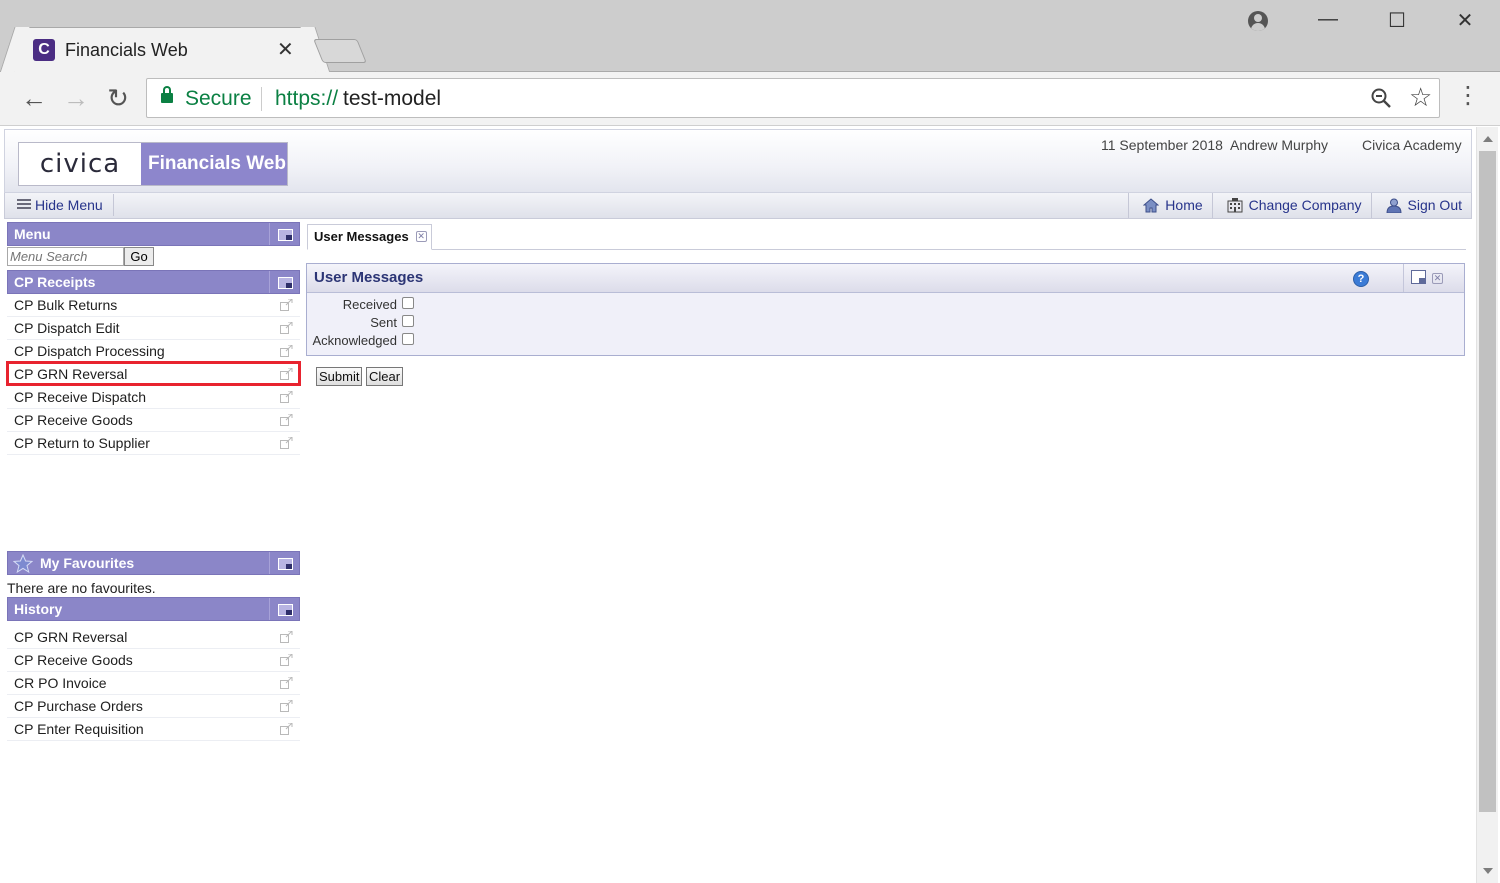 The width and height of the screenshot is (1500, 883). I want to click on received-field: Received, so click(457, 305).